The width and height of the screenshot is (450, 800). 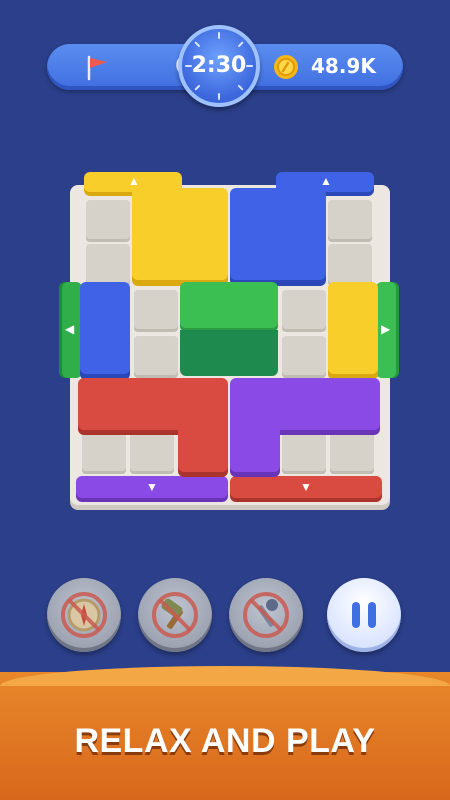 I want to click on hammer-icon, so click(x=175, y=615).